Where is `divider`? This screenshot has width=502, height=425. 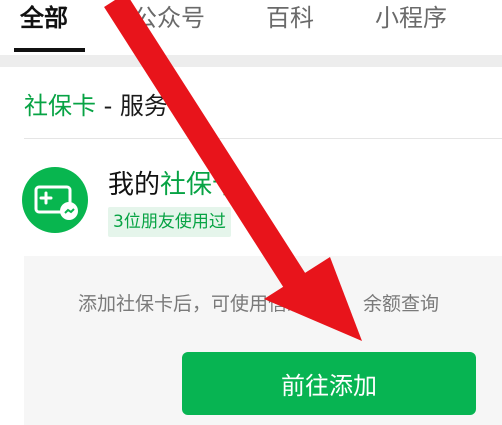 divider is located at coordinates (263, 138).